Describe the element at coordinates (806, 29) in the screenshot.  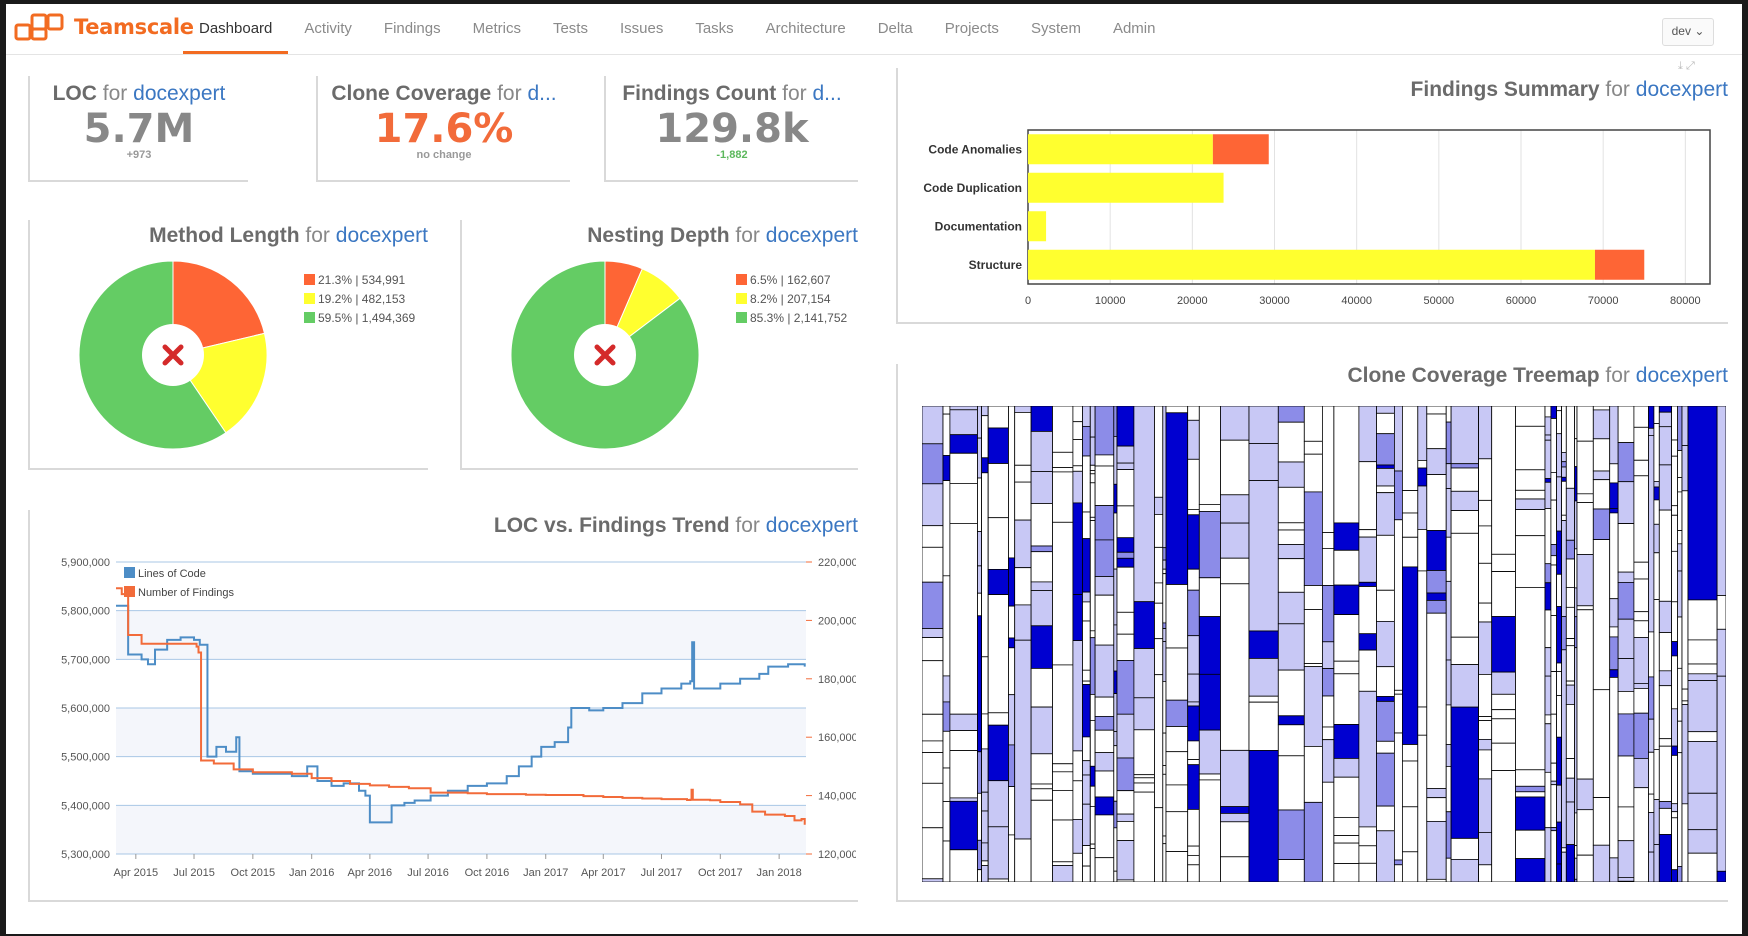
I see `nav-tab-architecture: Architecture` at that location.